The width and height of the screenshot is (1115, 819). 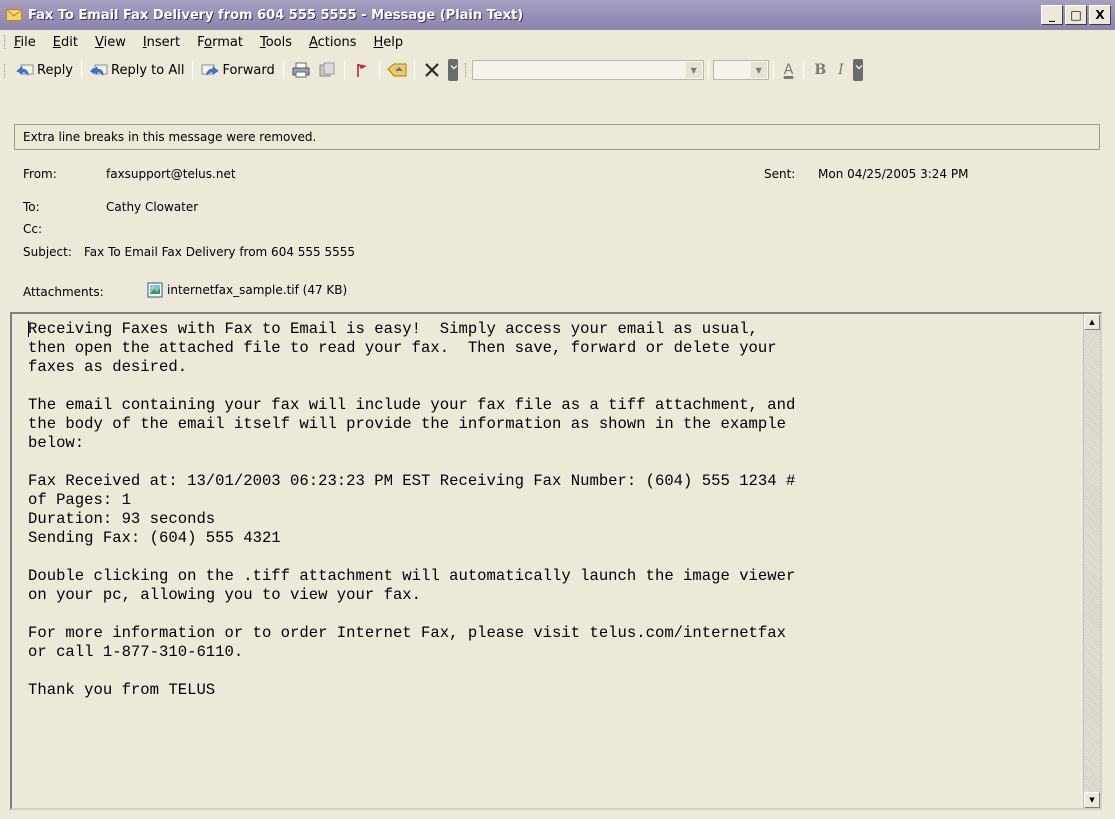 I want to click on maximize-button: □, so click(x=1076, y=15).